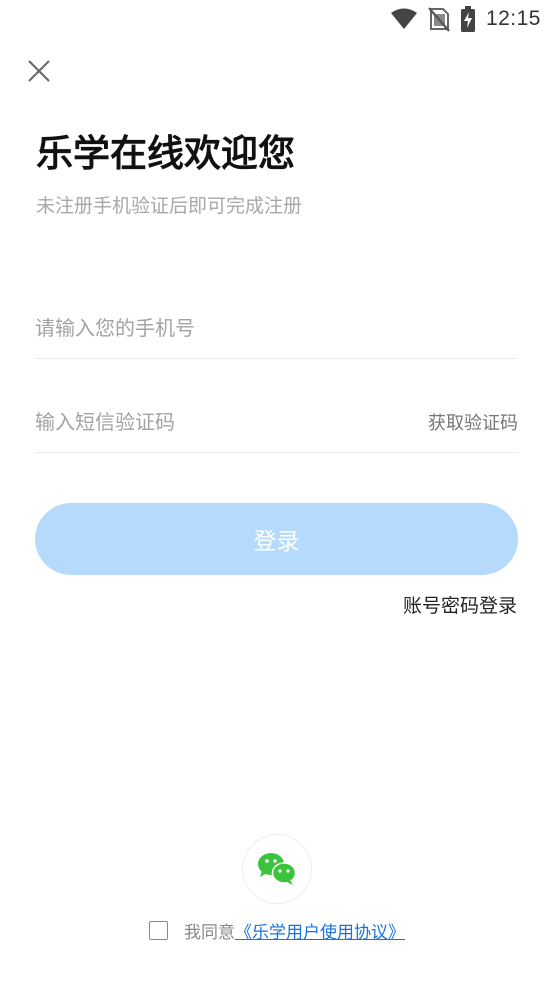 The height and width of the screenshot is (984, 553). What do you see at coordinates (231, 422) in the screenshot?
I see `sms-code-input` at bounding box center [231, 422].